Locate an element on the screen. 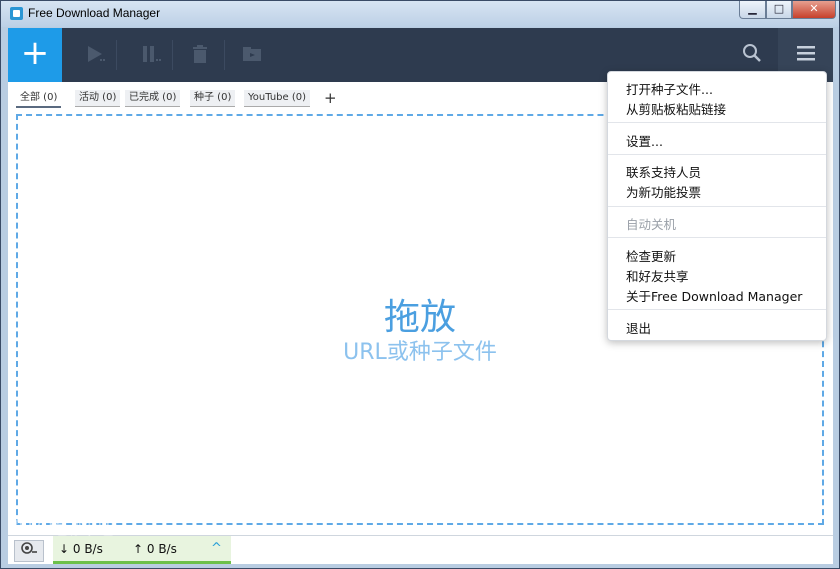  title-bar: Free Download Manager ▁ □ ✕ is located at coordinates (420, 14).